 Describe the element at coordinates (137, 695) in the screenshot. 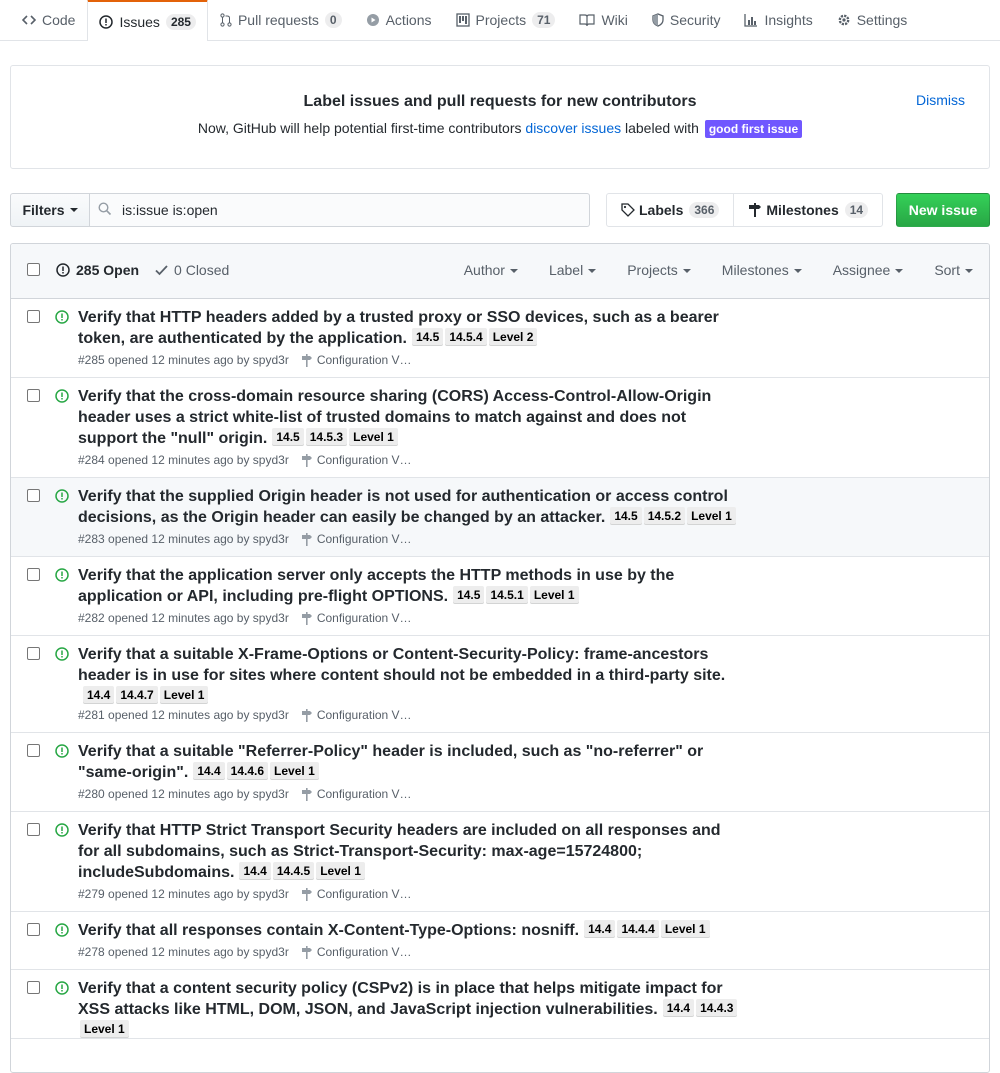

I see `issue-label: 14.4.7` at that location.